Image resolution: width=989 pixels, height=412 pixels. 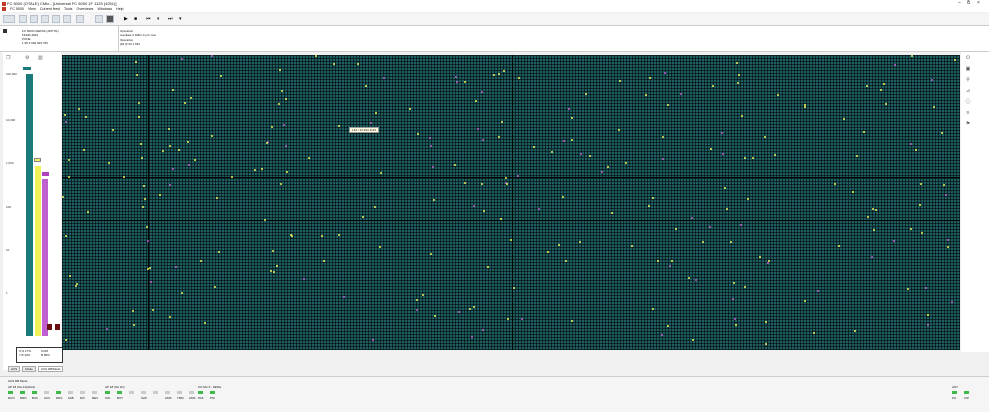 What do you see at coordinates (27, 58) in the screenshot?
I see `settings-icon: ⚙` at bounding box center [27, 58].